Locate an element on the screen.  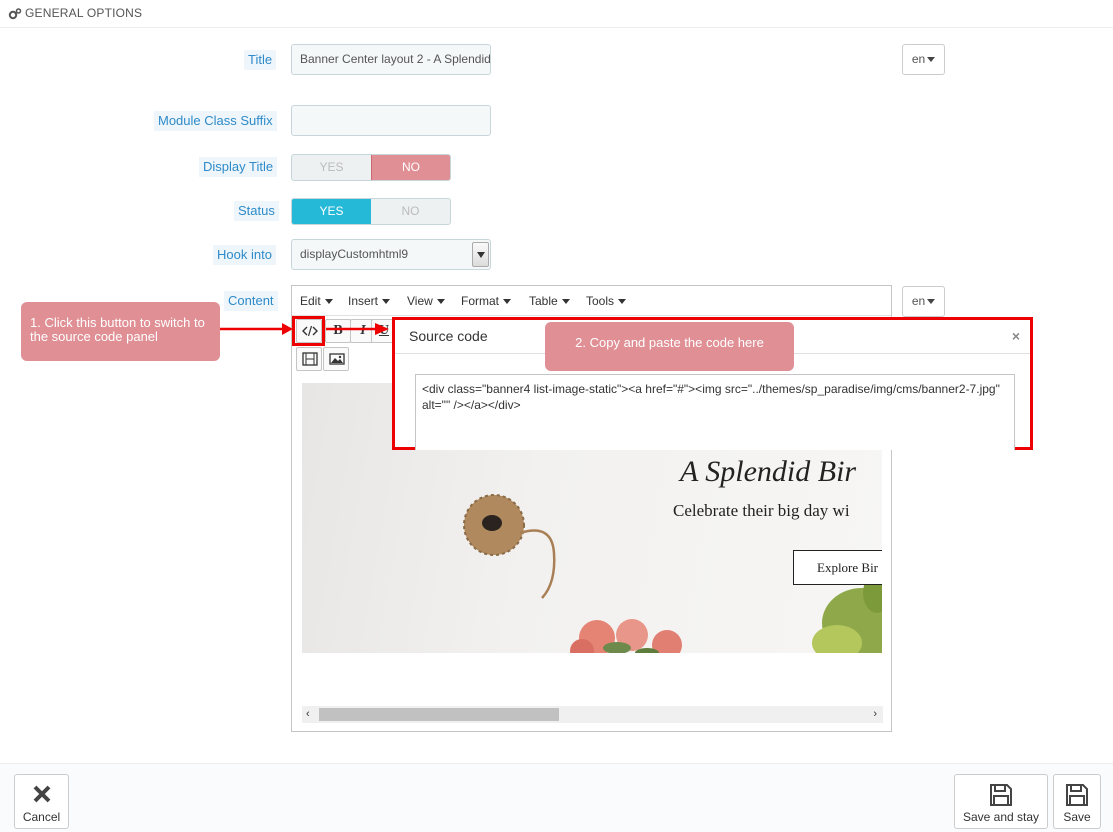
display-title-label: Display Title is located at coordinates (238, 167).